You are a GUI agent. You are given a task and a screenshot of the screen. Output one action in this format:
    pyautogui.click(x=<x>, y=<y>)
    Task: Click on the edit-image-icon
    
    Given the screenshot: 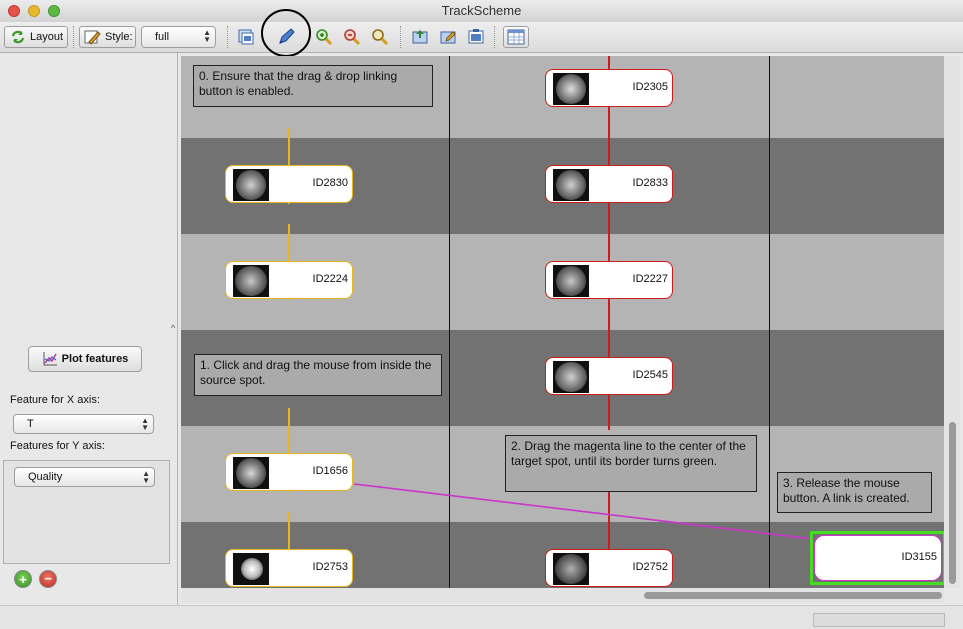 What is the action you would take?
    pyautogui.click(x=448, y=37)
    